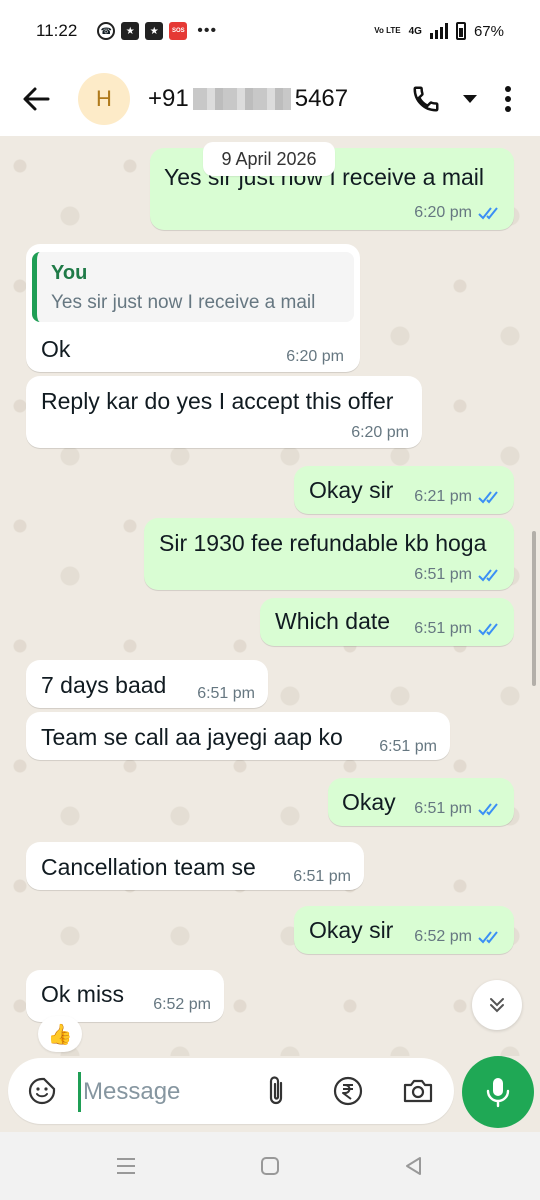  I want to click on message-text: Okay sir, so click(351, 490).